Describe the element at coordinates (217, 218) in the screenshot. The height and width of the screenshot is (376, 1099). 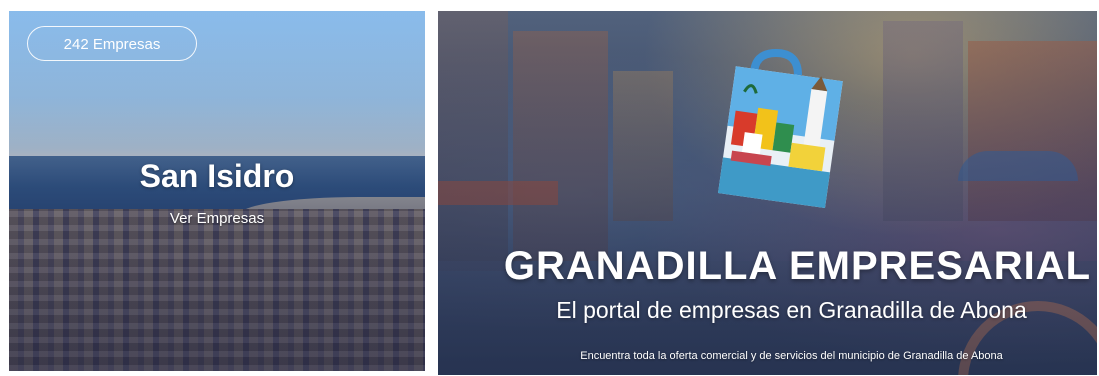
I see `view-businesses-link: Ver Empresas` at that location.